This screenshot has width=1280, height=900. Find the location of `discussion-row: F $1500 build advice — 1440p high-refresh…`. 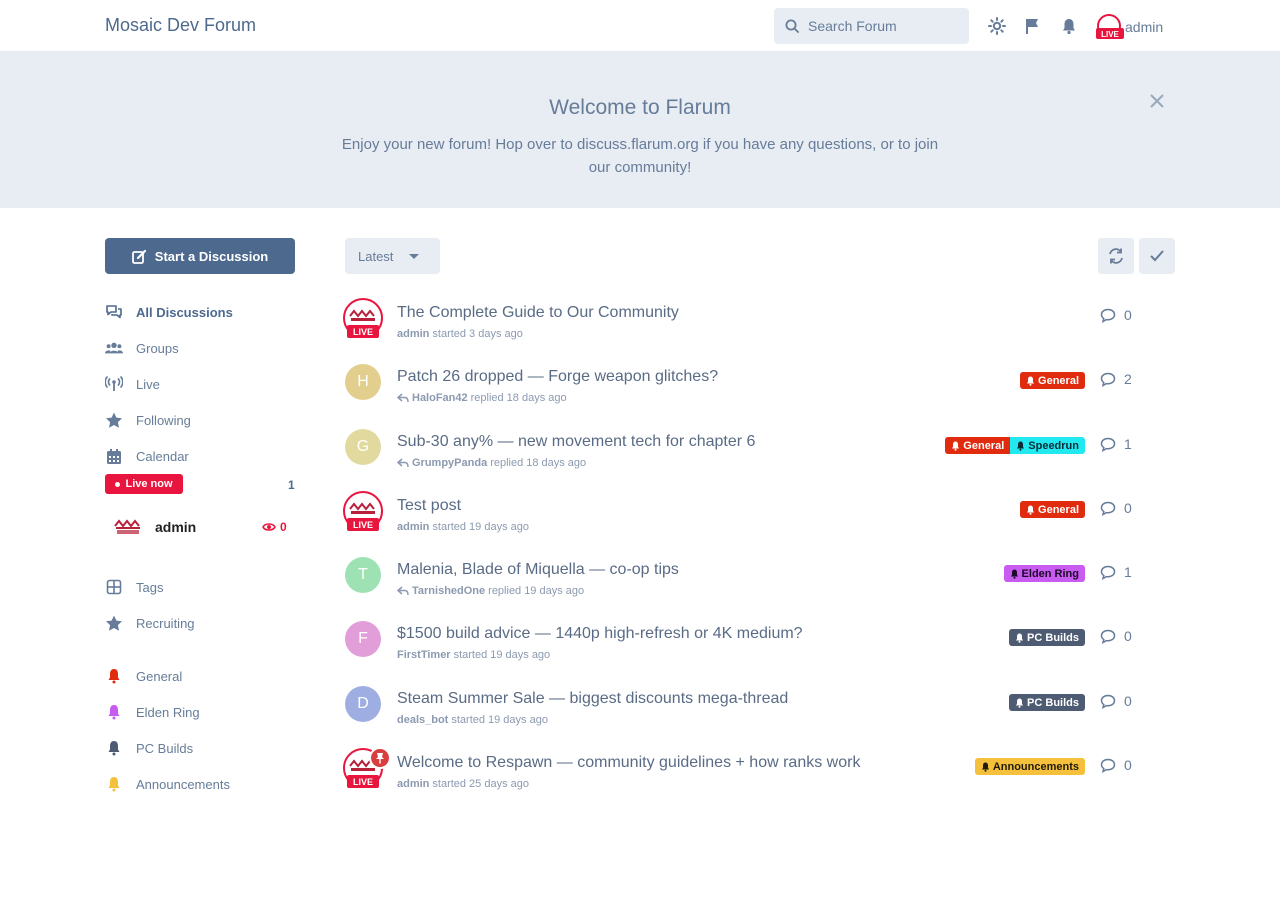

discussion-row: F $1500 build advice — 1440p high-refresh… is located at coordinates (760, 649).